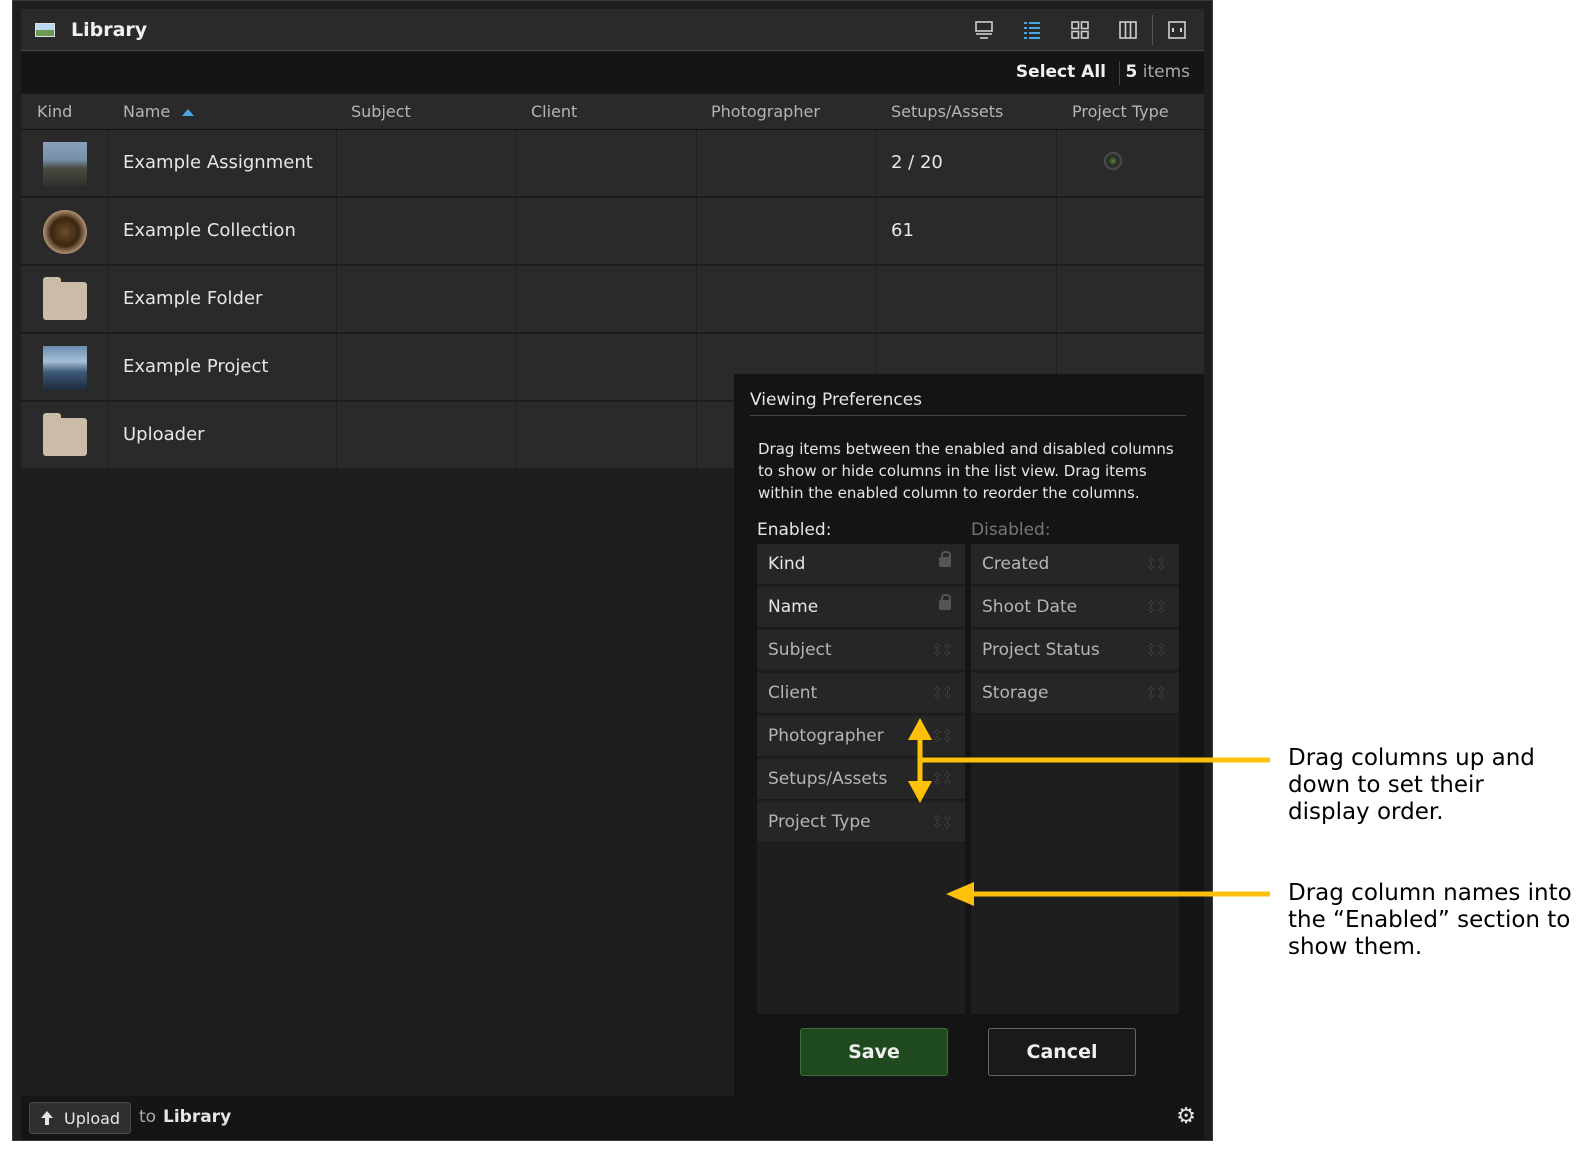  Describe the element at coordinates (920, 729) in the screenshot. I see `up-arrow-head` at that location.